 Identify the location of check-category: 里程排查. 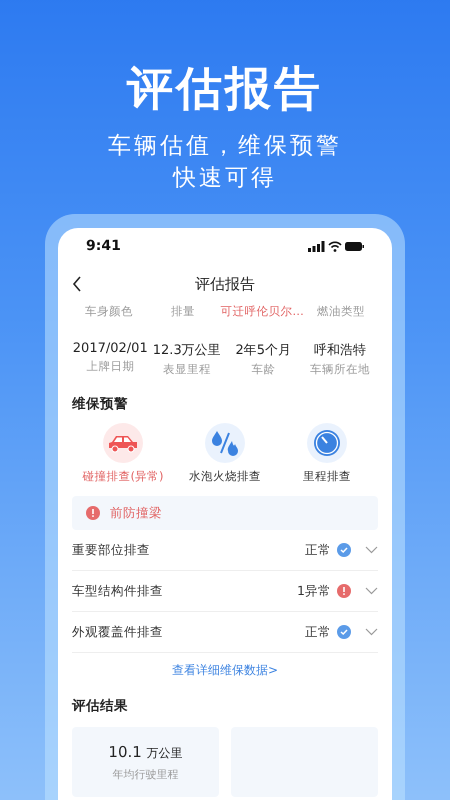
(327, 476).